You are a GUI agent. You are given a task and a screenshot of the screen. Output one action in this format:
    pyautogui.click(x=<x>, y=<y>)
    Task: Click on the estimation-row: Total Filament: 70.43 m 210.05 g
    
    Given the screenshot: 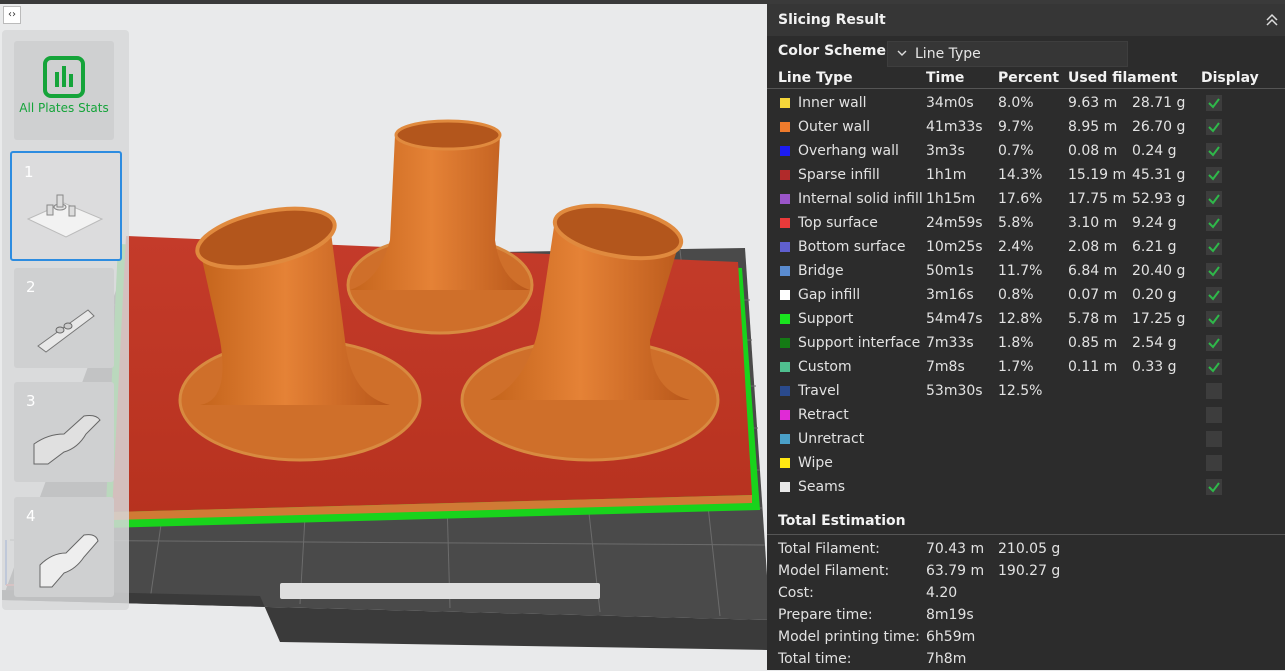 What is the action you would take?
    pyautogui.click(x=1026, y=550)
    